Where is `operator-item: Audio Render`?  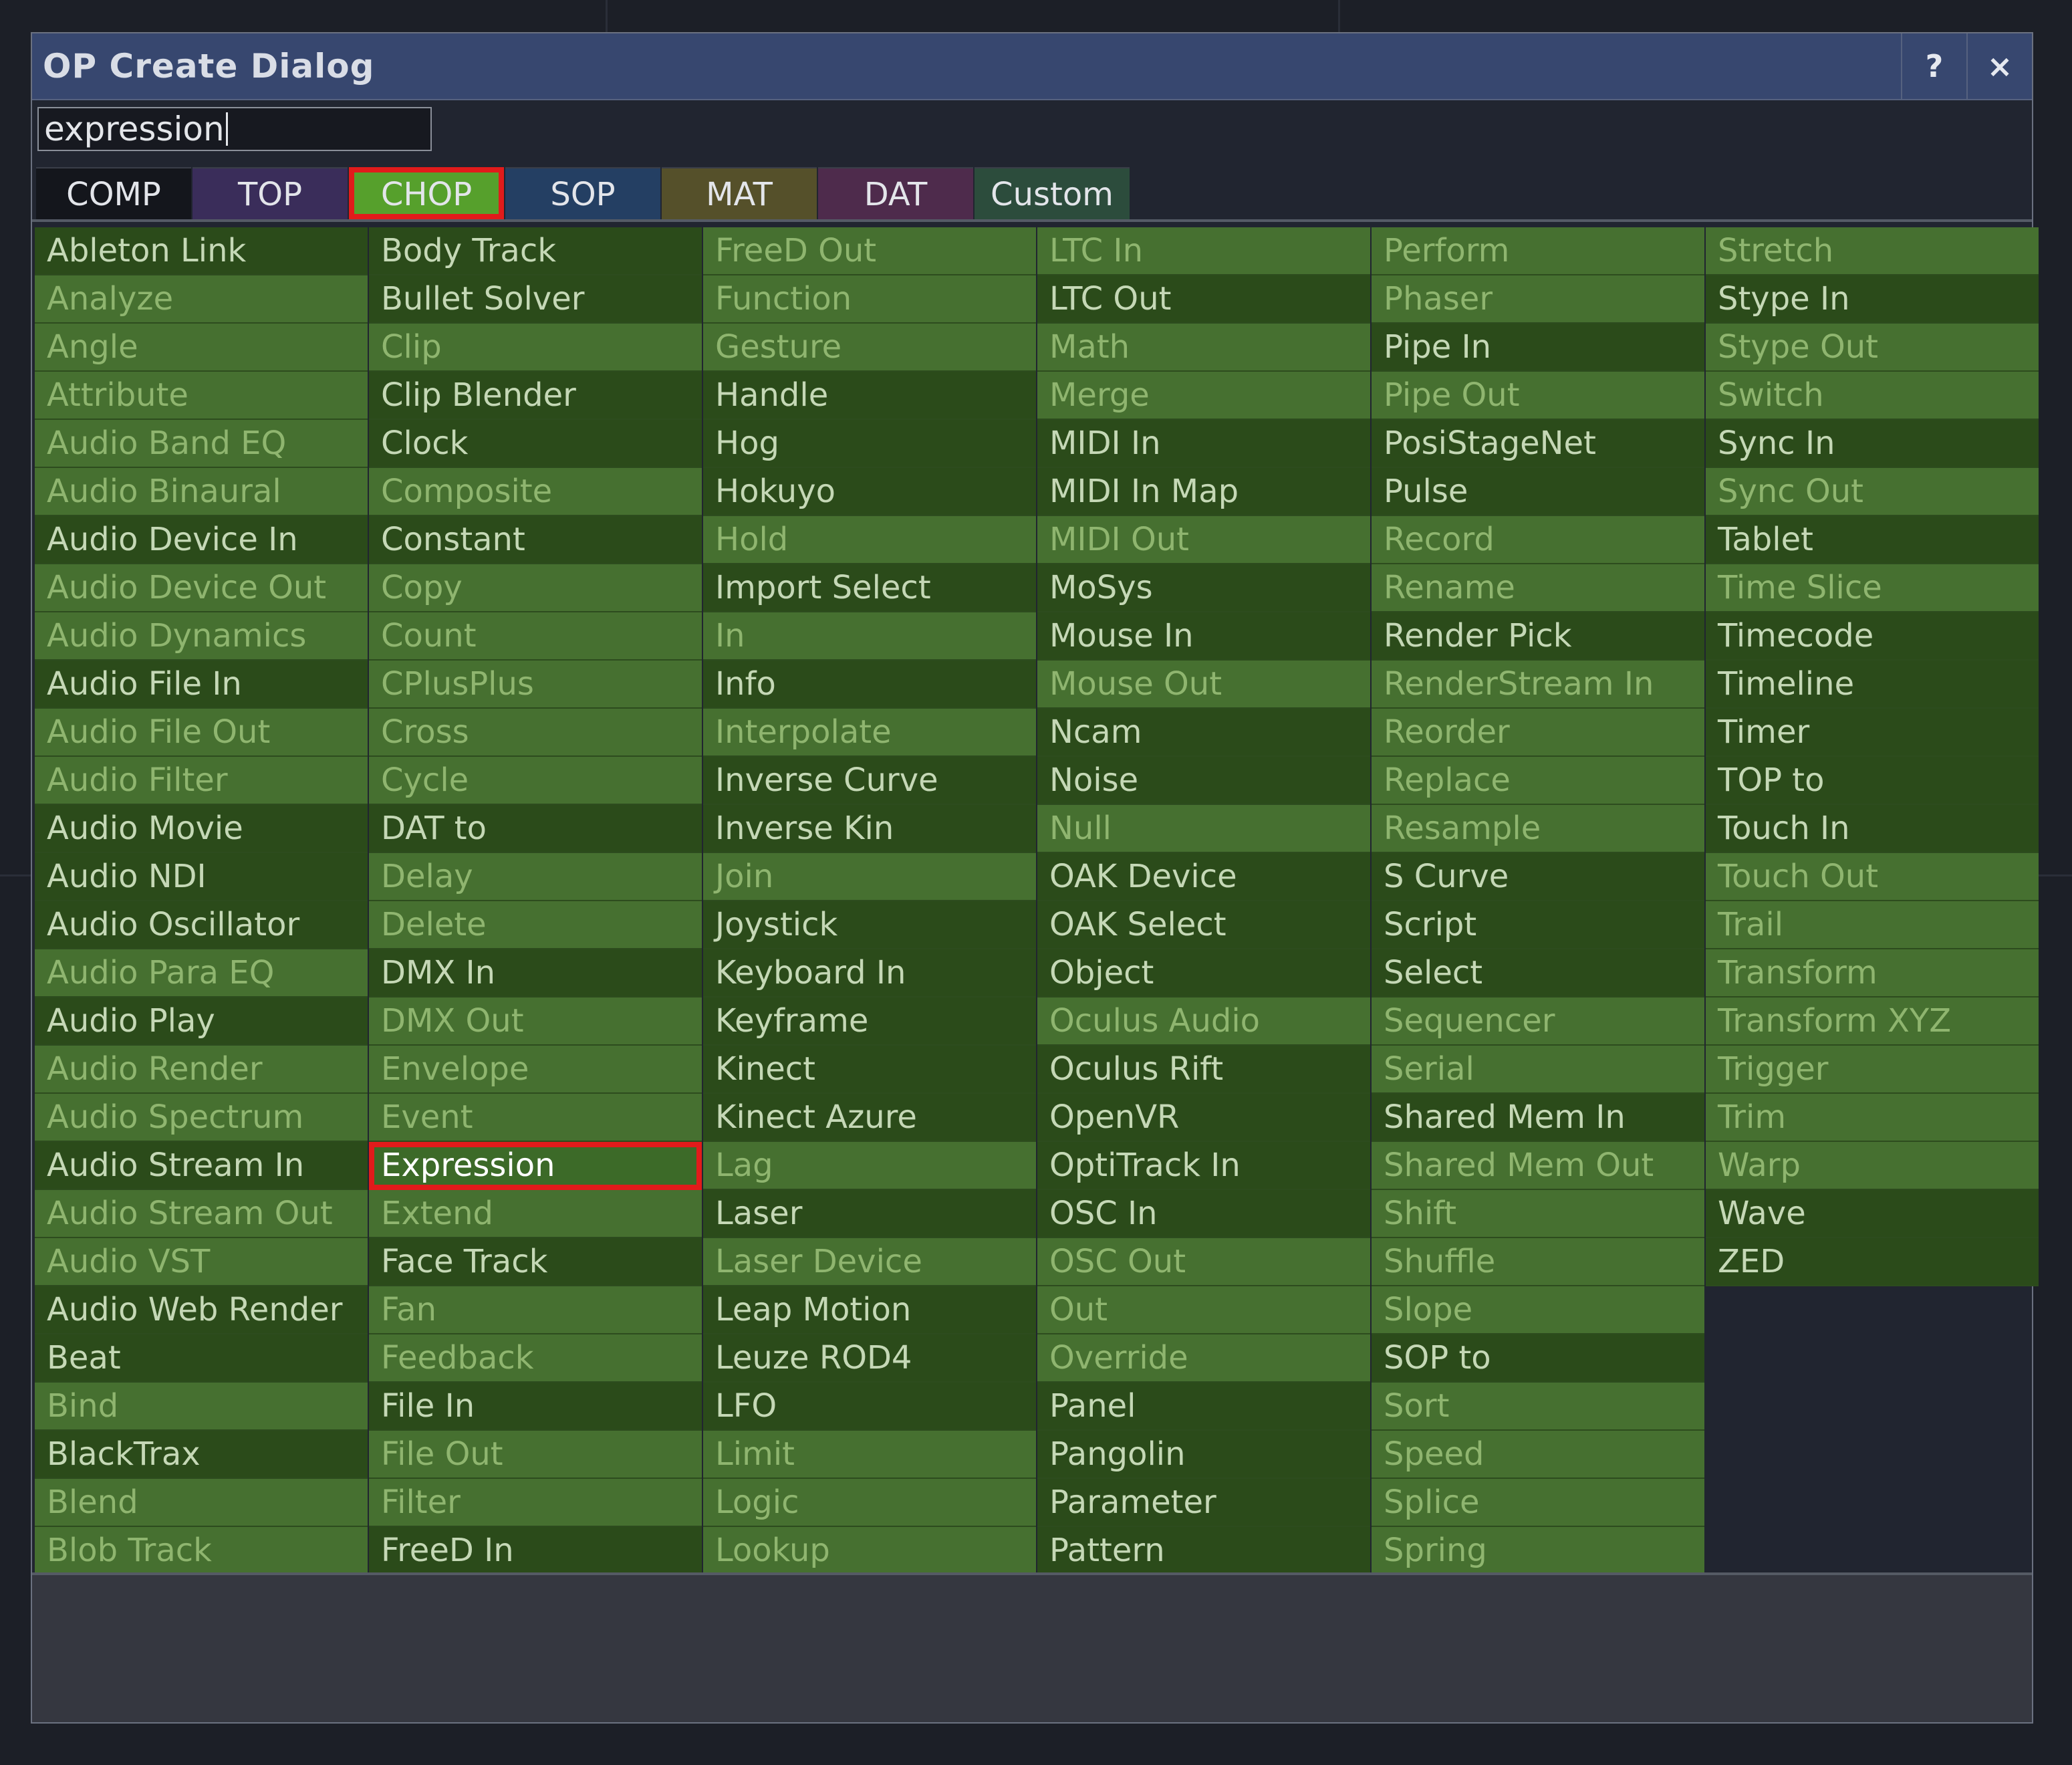 operator-item: Audio Render is located at coordinates (201, 1070).